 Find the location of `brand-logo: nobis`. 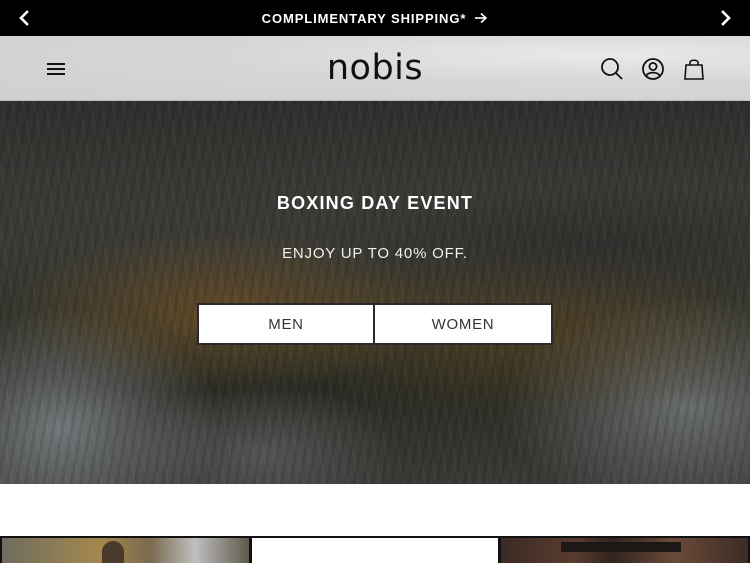

brand-logo: nobis is located at coordinates (375, 68).